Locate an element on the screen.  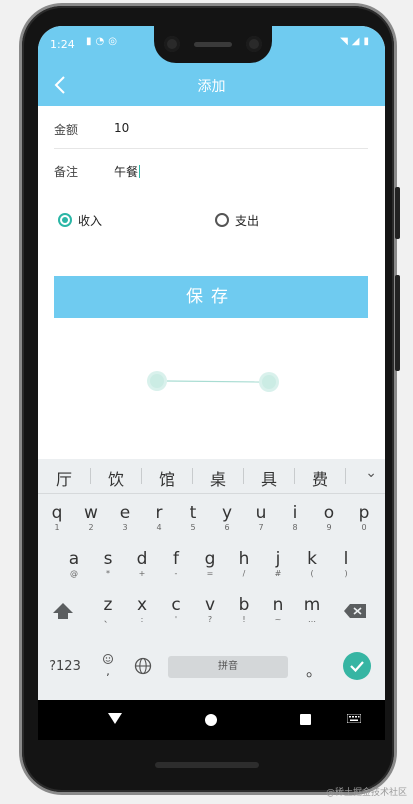
backspace-icon is located at coordinates (356, 611).